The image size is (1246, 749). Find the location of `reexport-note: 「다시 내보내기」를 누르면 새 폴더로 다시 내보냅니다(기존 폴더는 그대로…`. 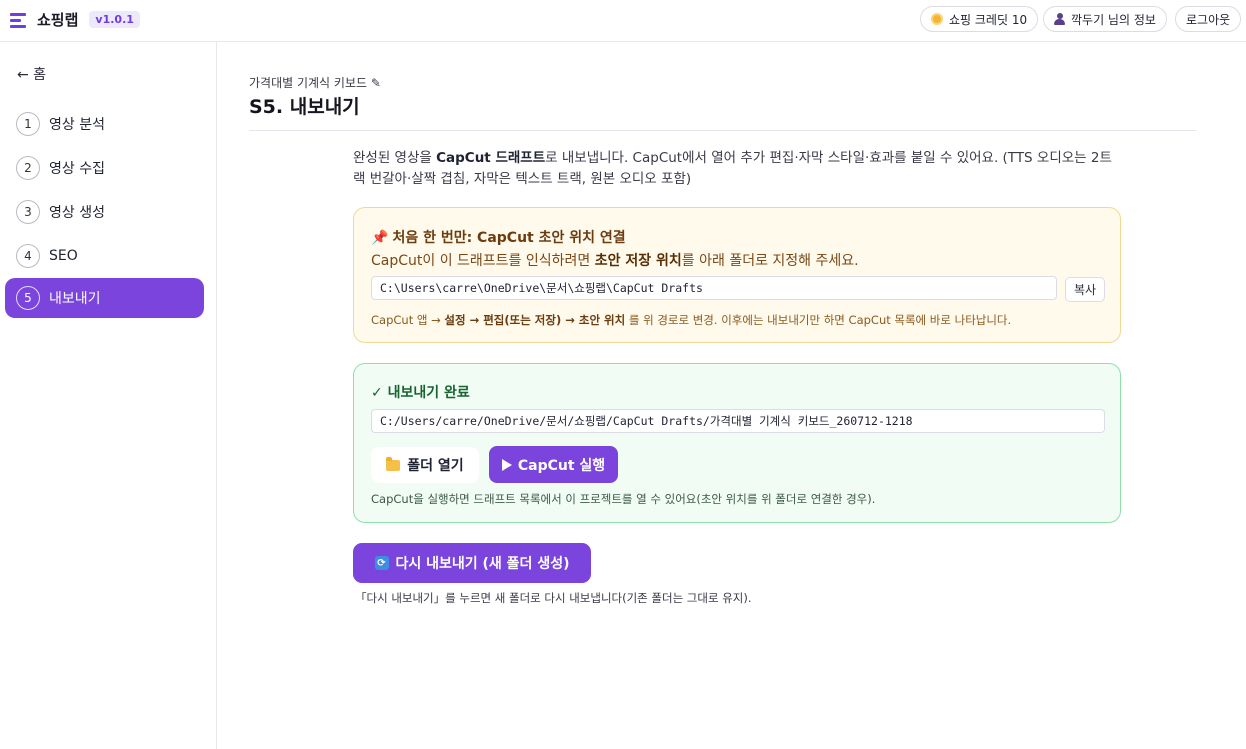

reexport-note: 「다시 내보내기」를 누르면 새 폴더로 다시 내보냅니다(기존 폴더는 그대로… is located at coordinates (553, 598).